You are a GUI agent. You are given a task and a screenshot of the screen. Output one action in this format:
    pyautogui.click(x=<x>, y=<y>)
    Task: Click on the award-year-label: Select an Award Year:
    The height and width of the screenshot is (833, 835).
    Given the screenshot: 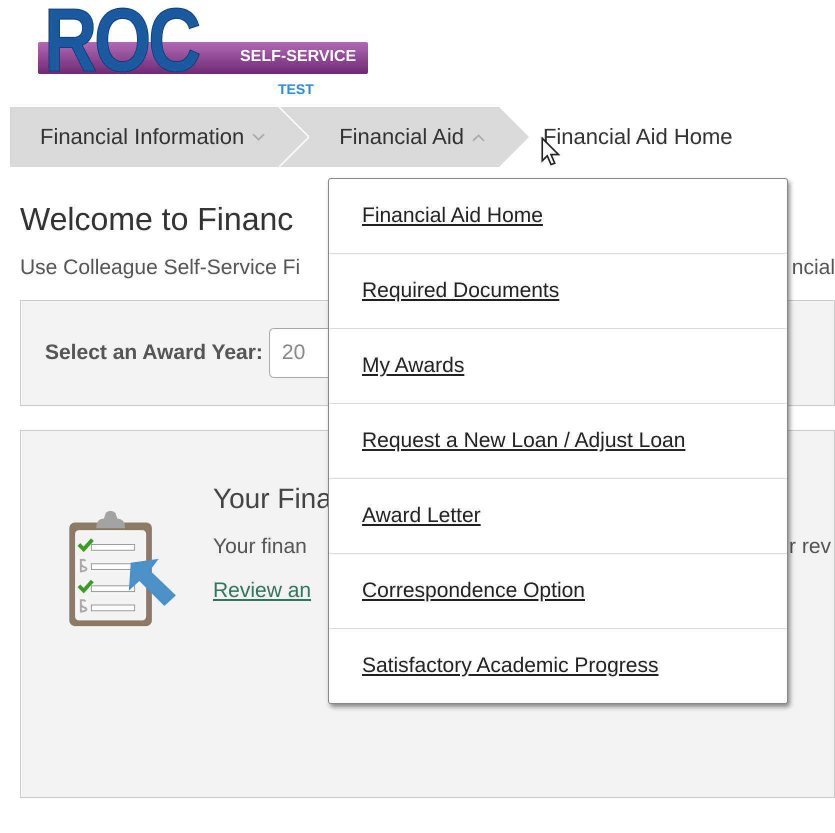 What is the action you would take?
    pyautogui.click(x=154, y=353)
    